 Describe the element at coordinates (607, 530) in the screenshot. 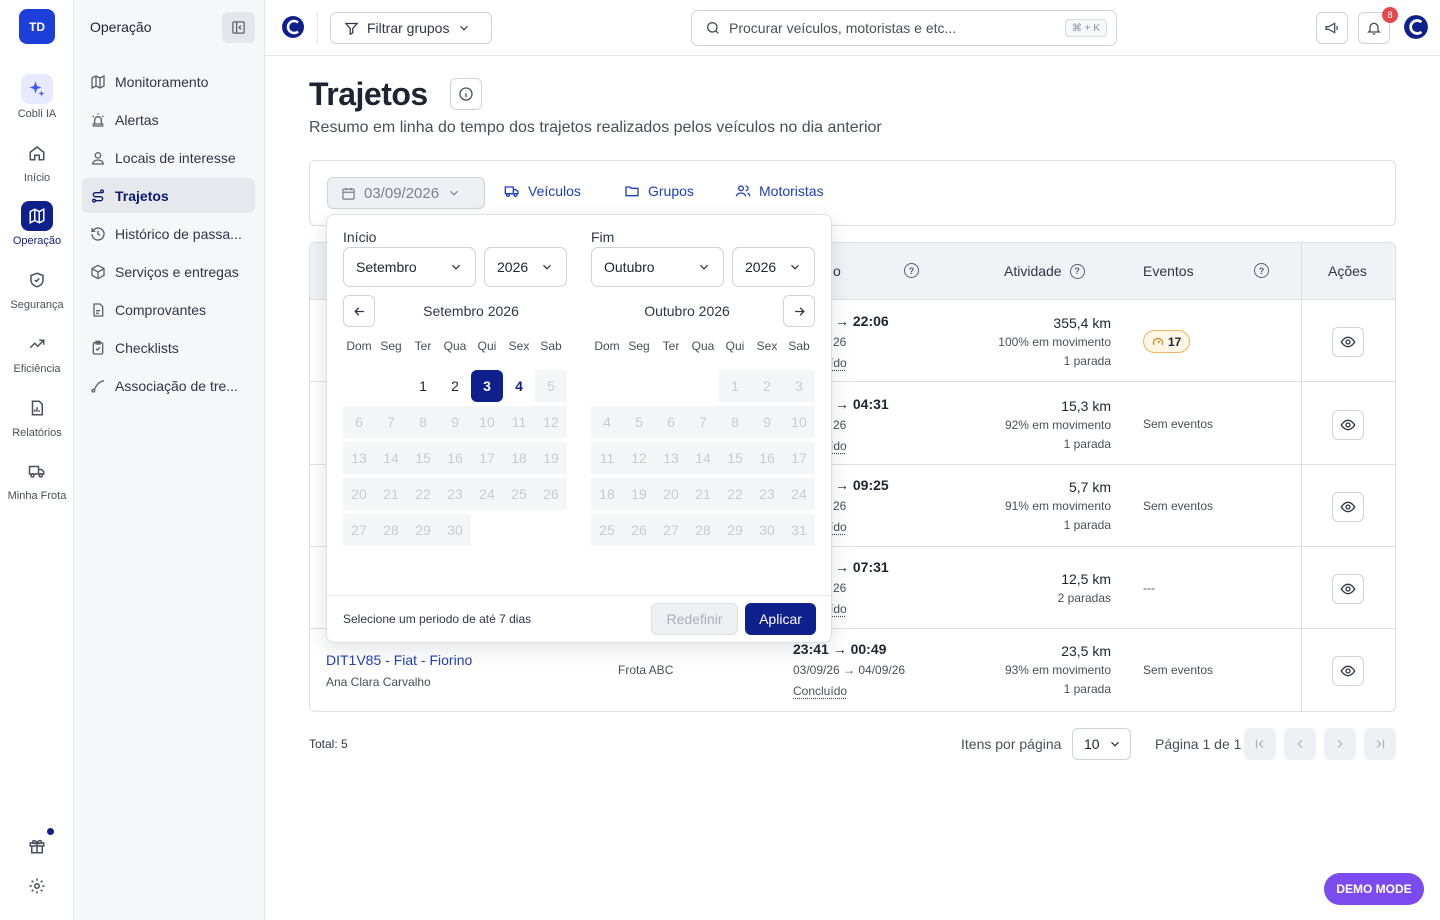

I see `right-calendar-day: 25` at that location.